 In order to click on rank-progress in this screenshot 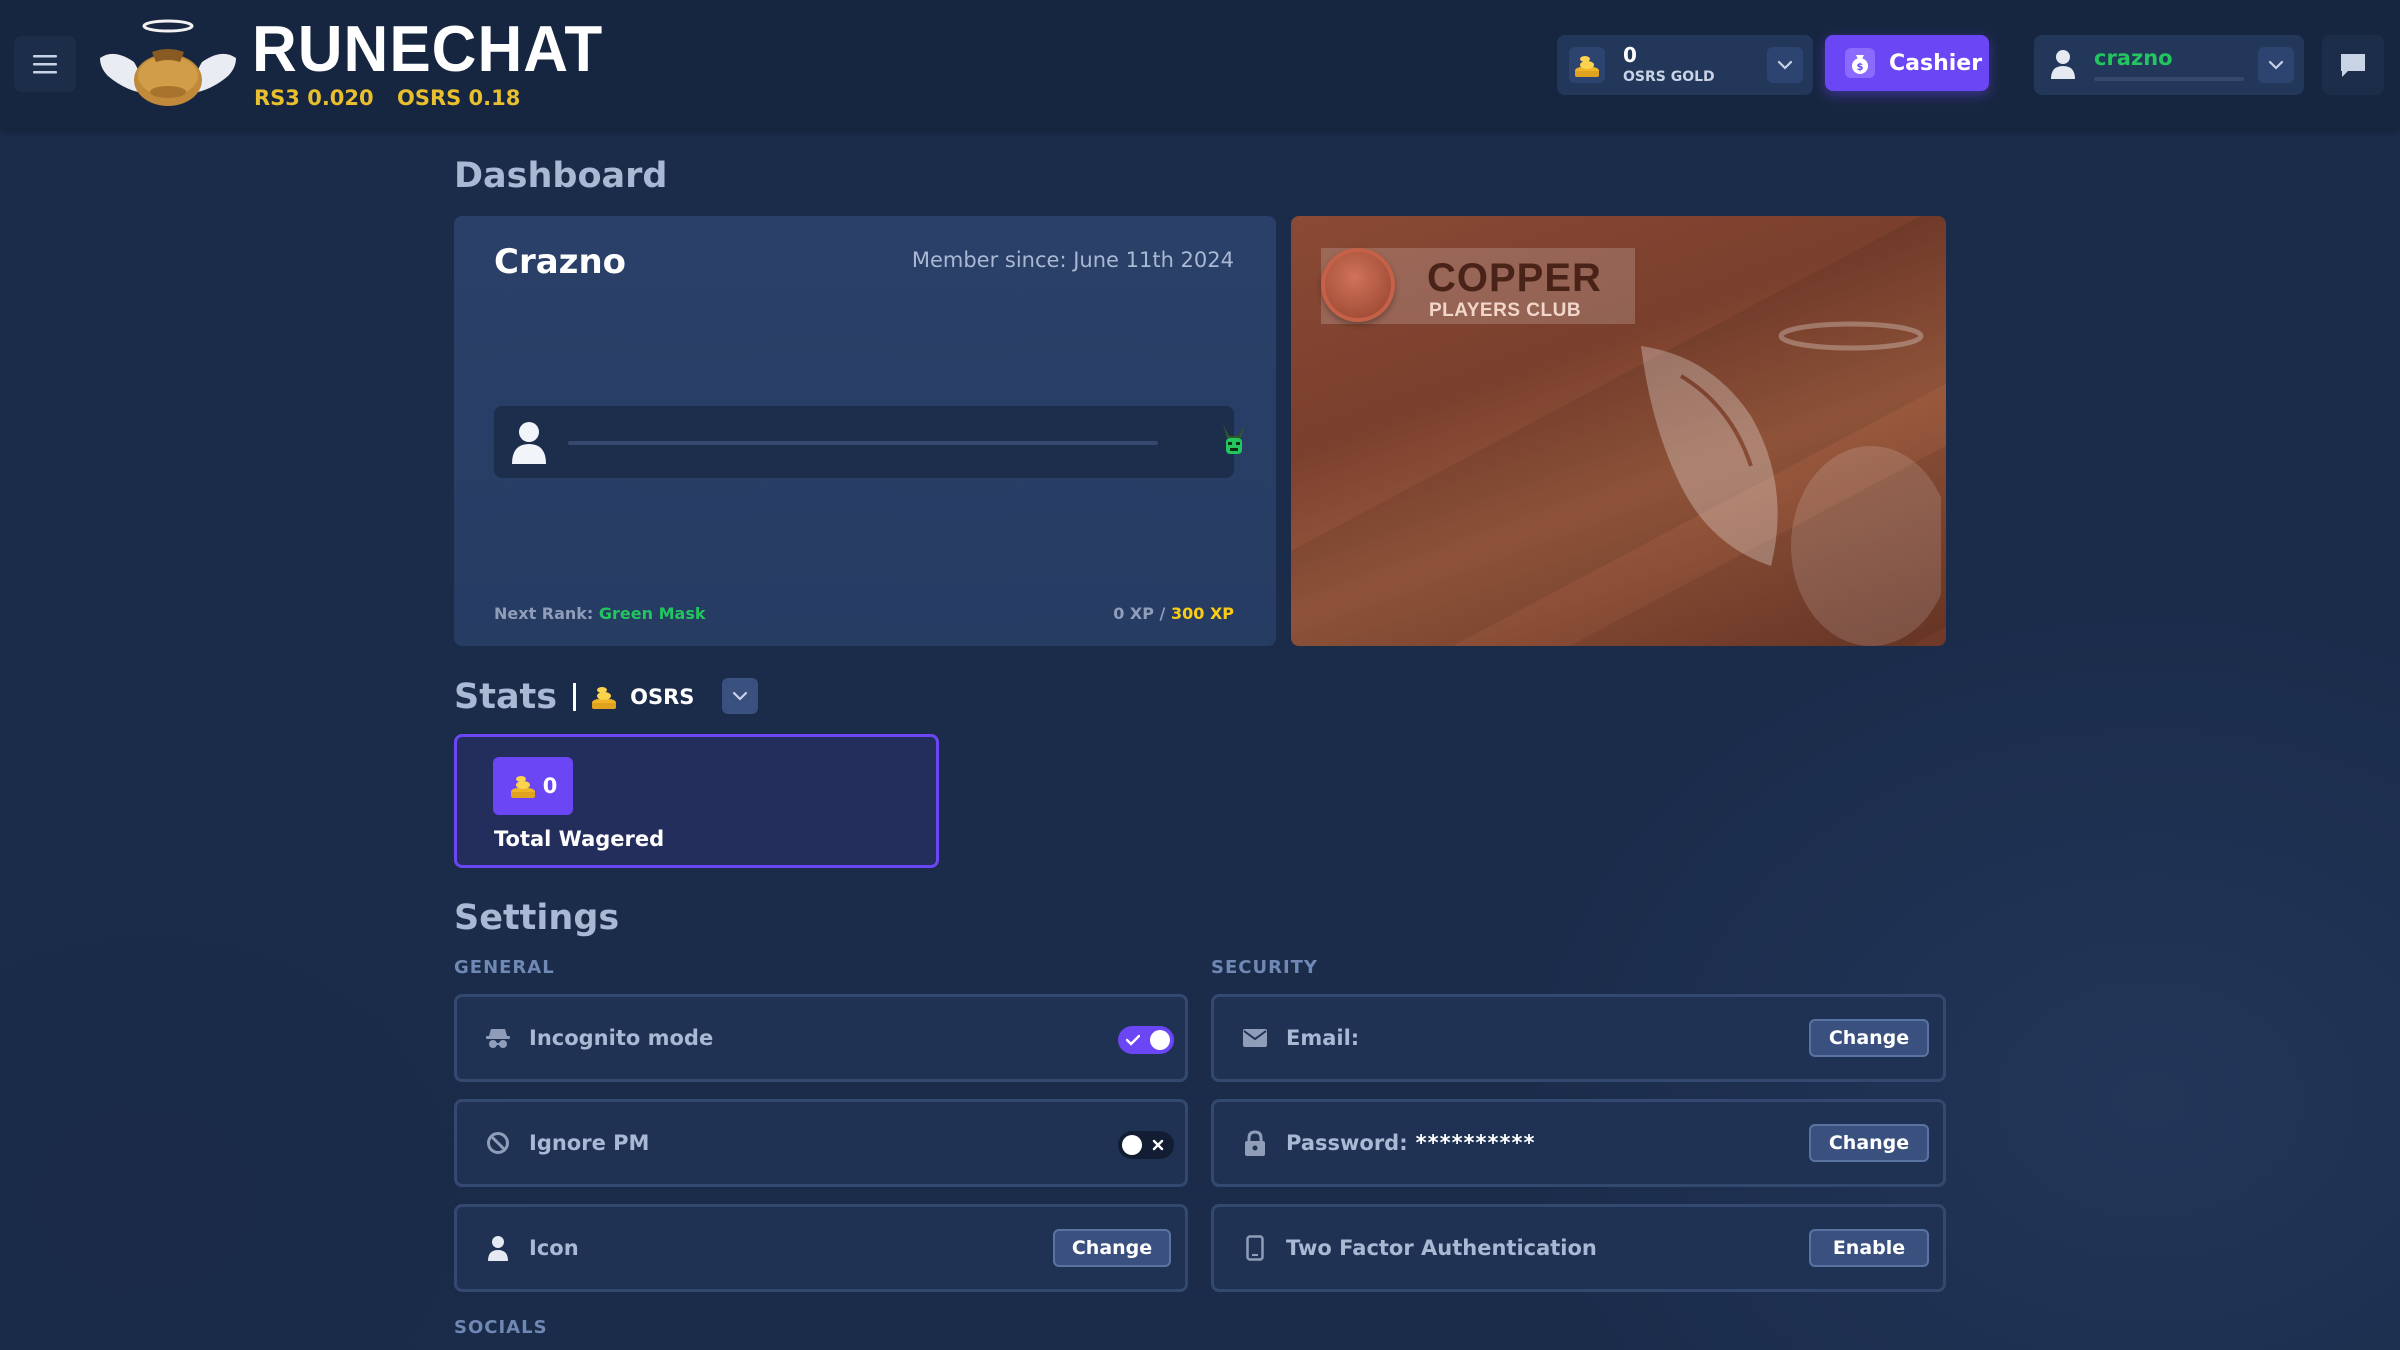, I will do `click(869, 442)`.